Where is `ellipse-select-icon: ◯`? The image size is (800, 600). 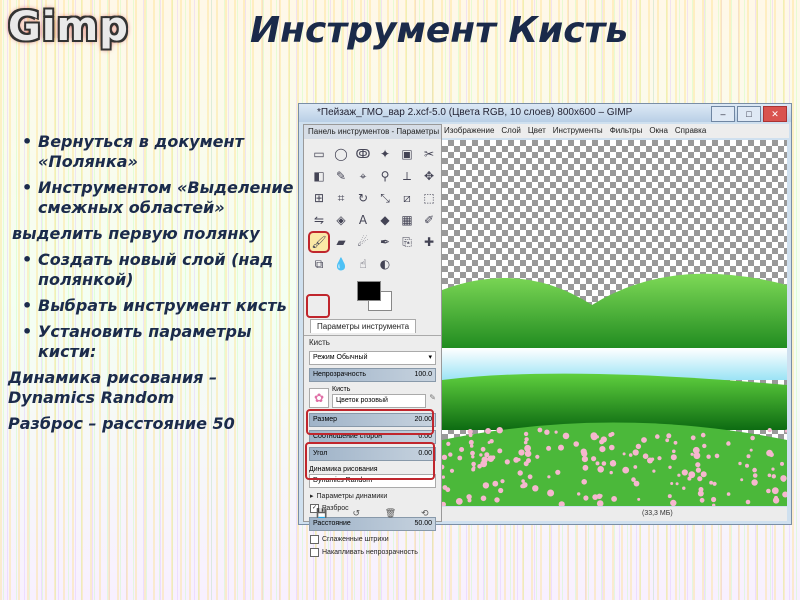
ellipse-select-icon: ◯ is located at coordinates (341, 154).